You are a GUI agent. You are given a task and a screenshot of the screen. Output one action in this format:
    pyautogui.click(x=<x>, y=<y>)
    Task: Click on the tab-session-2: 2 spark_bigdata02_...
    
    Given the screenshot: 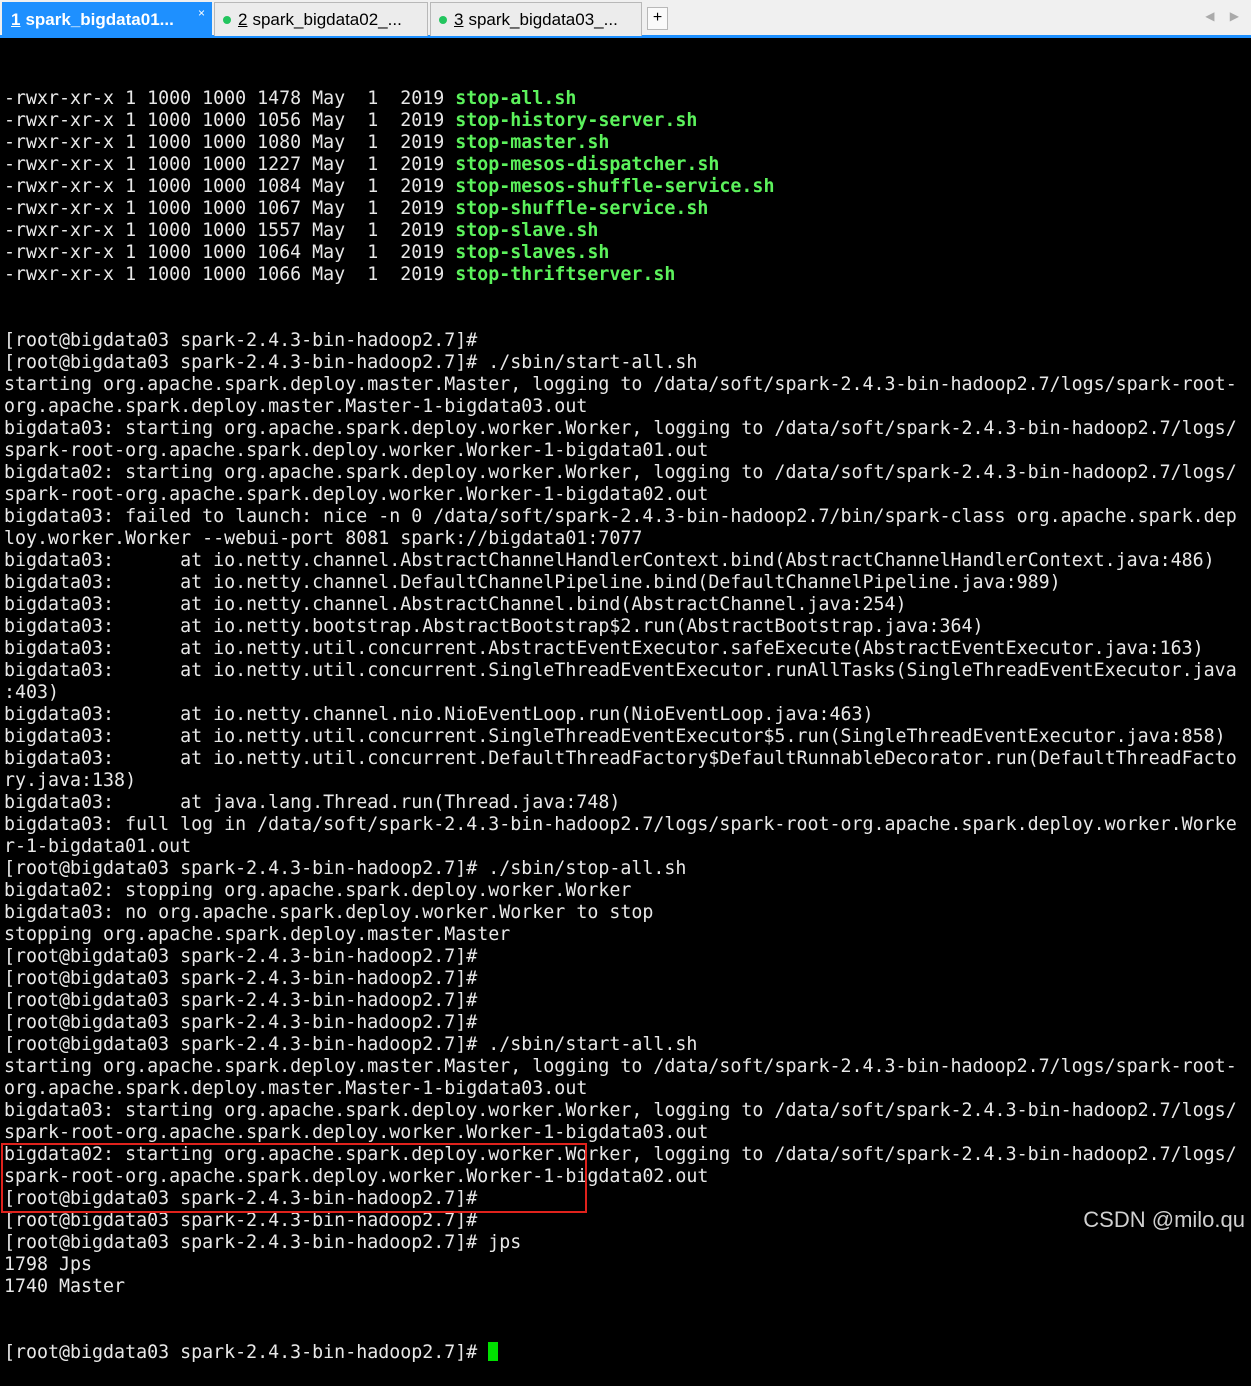 What is the action you would take?
    pyautogui.click(x=321, y=19)
    